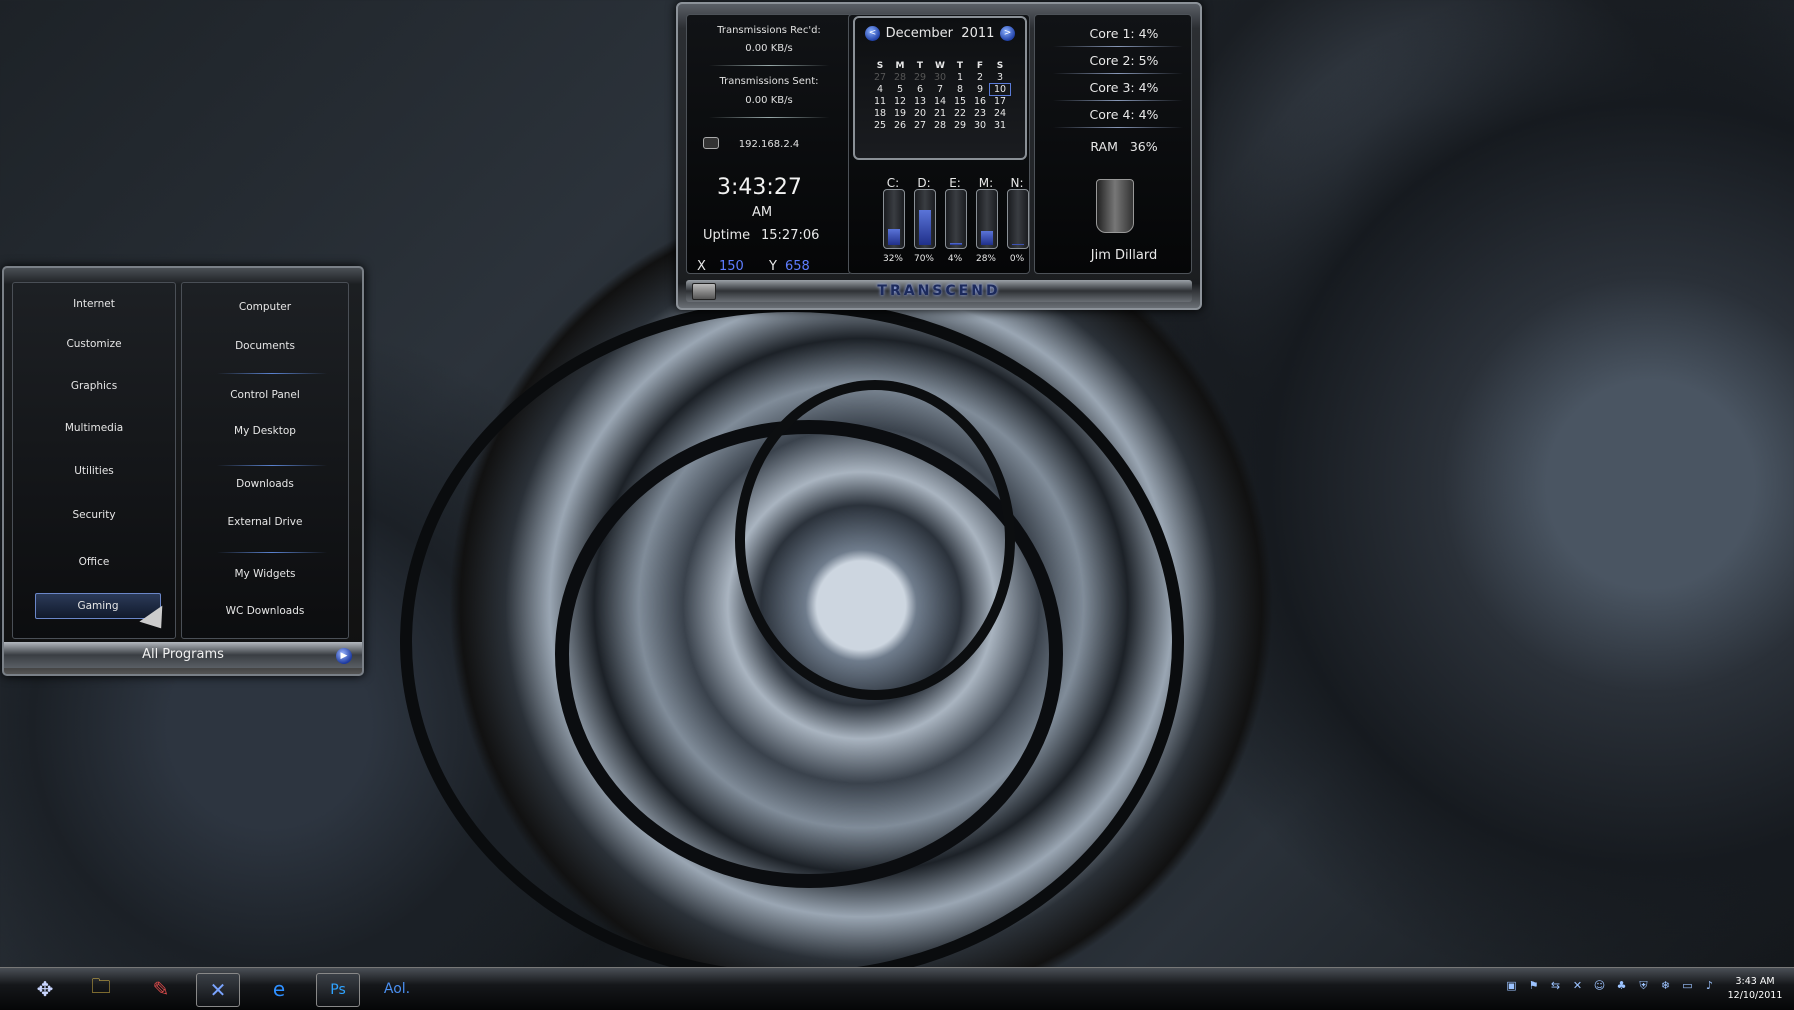 The height and width of the screenshot is (1010, 1794). Describe the element at coordinates (183, 655) in the screenshot. I see `all-programs-button: All Programs` at that location.